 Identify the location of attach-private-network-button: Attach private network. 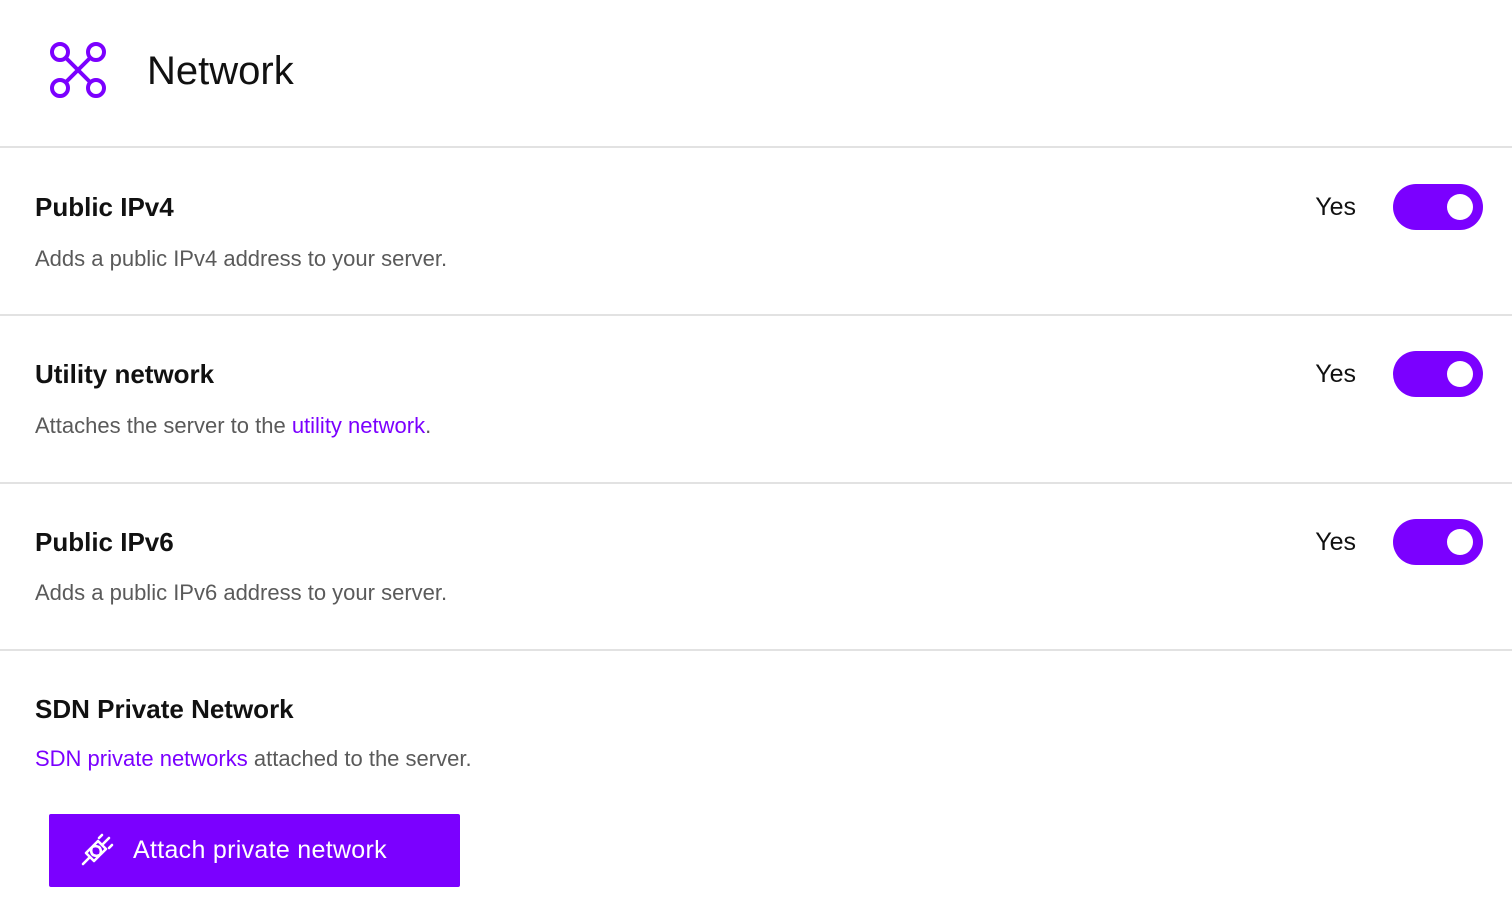
(254, 850).